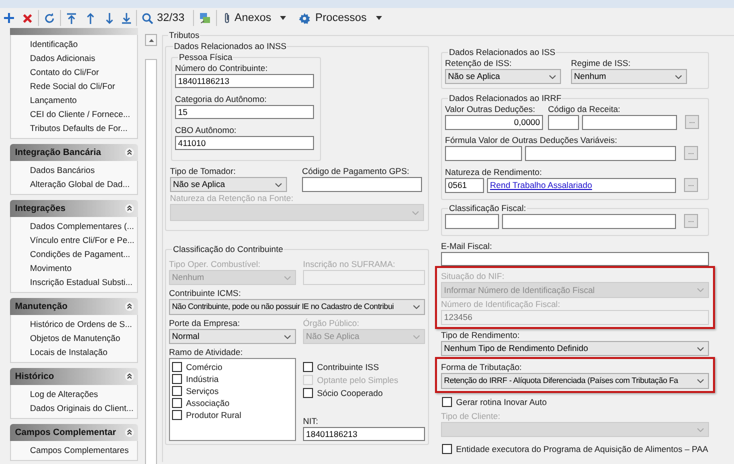 The width and height of the screenshot is (734, 464). I want to click on checkbox-label: Sócio Cooperado, so click(350, 393).